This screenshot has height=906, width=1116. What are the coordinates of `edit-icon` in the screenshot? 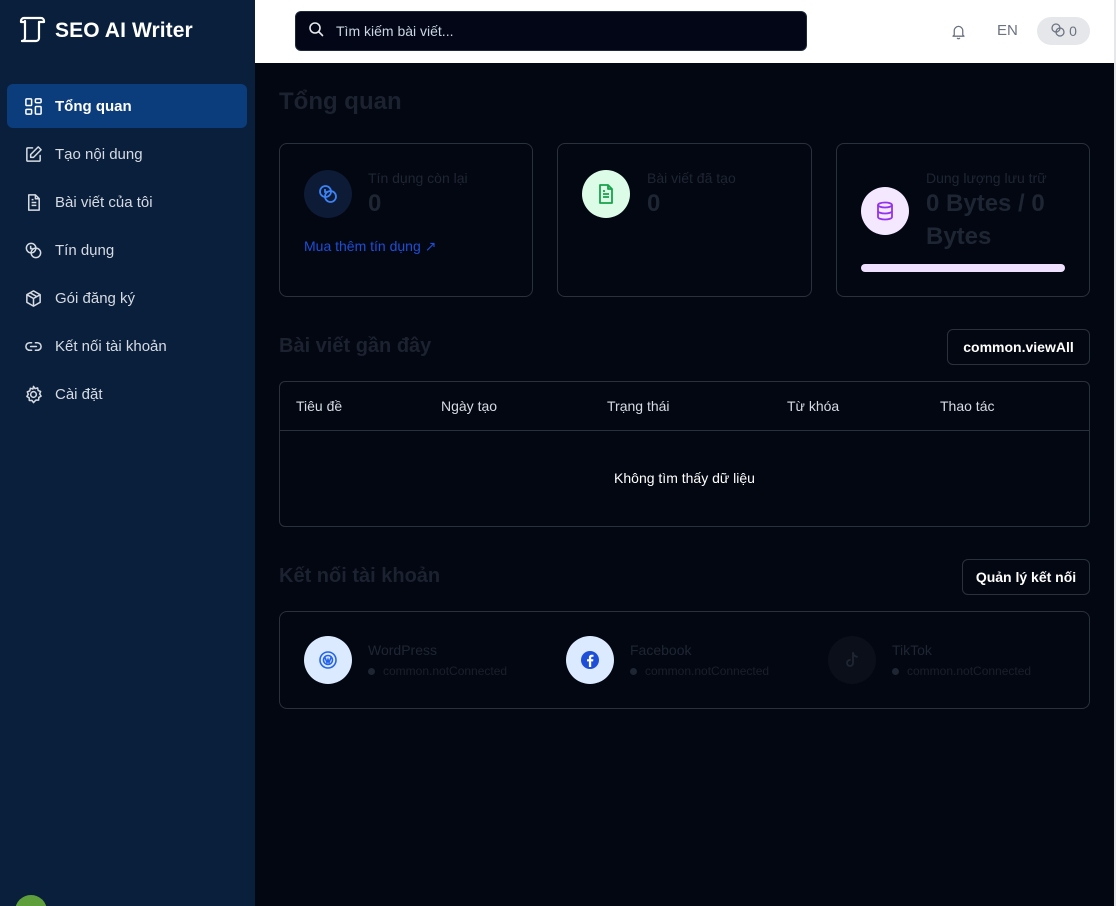 It's located at (33, 154).